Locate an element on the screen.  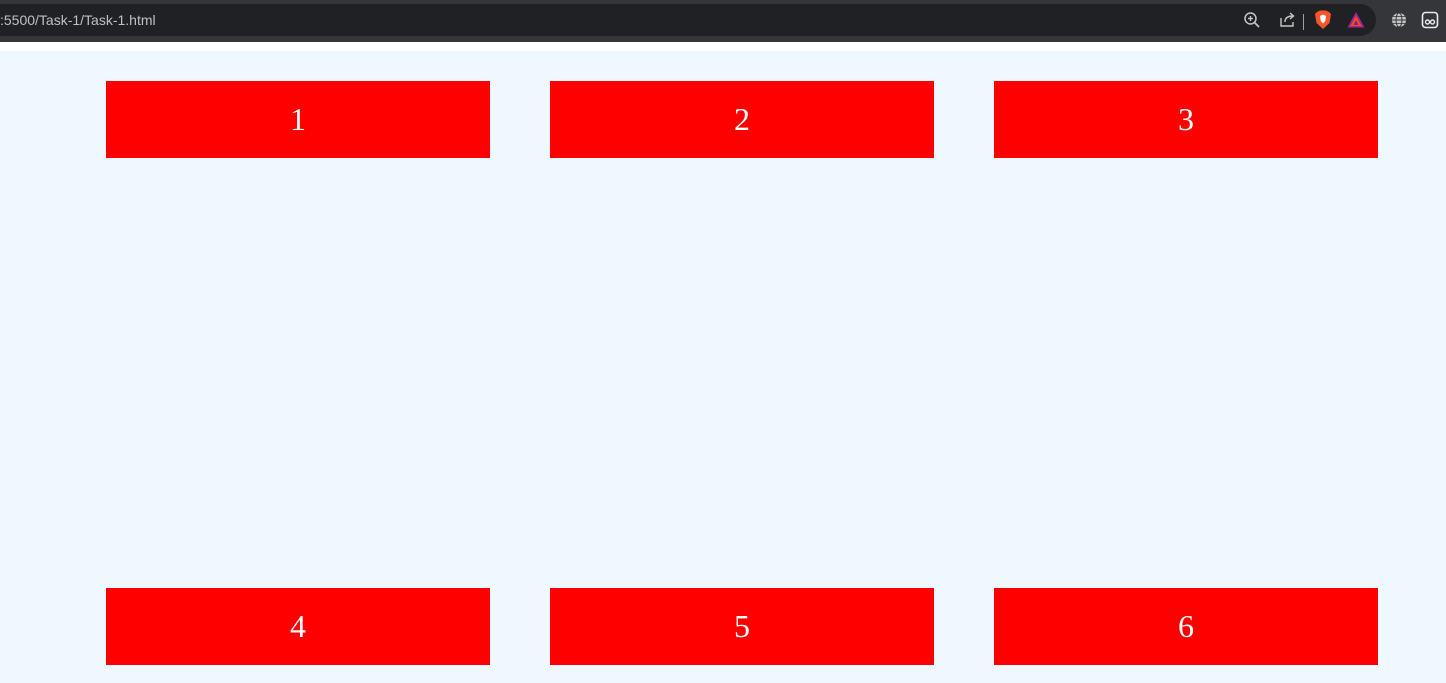
browser-toolbar: :5500/Task-1/Task-1.html is located at coordinates (723, 21).